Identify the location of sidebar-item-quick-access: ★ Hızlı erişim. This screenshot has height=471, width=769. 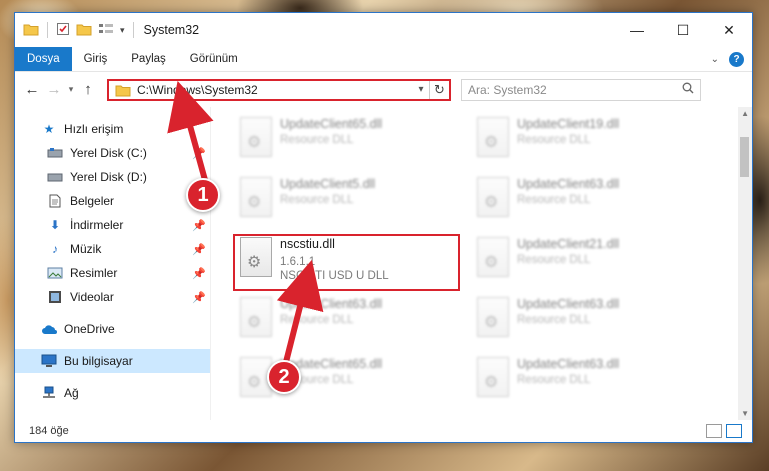
(112, 129).